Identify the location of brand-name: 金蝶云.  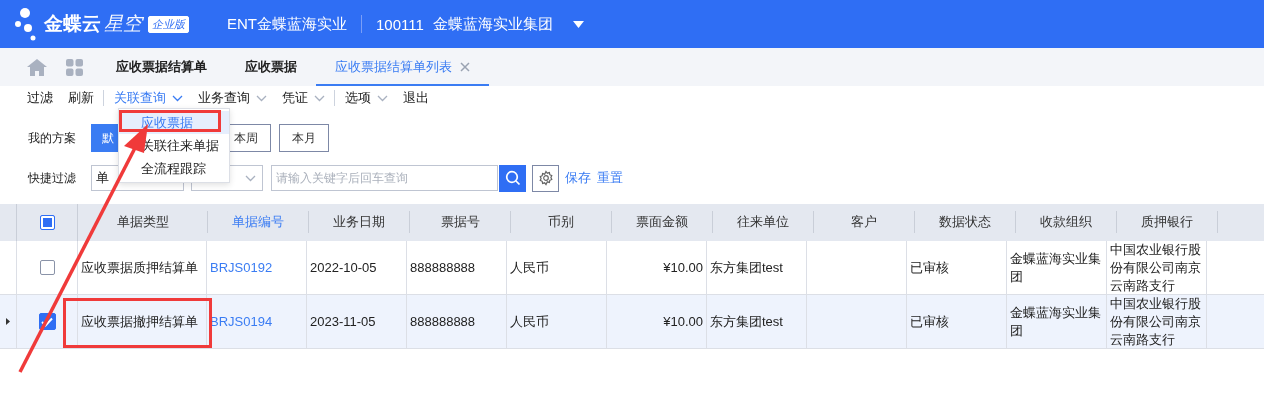
(72, 24).